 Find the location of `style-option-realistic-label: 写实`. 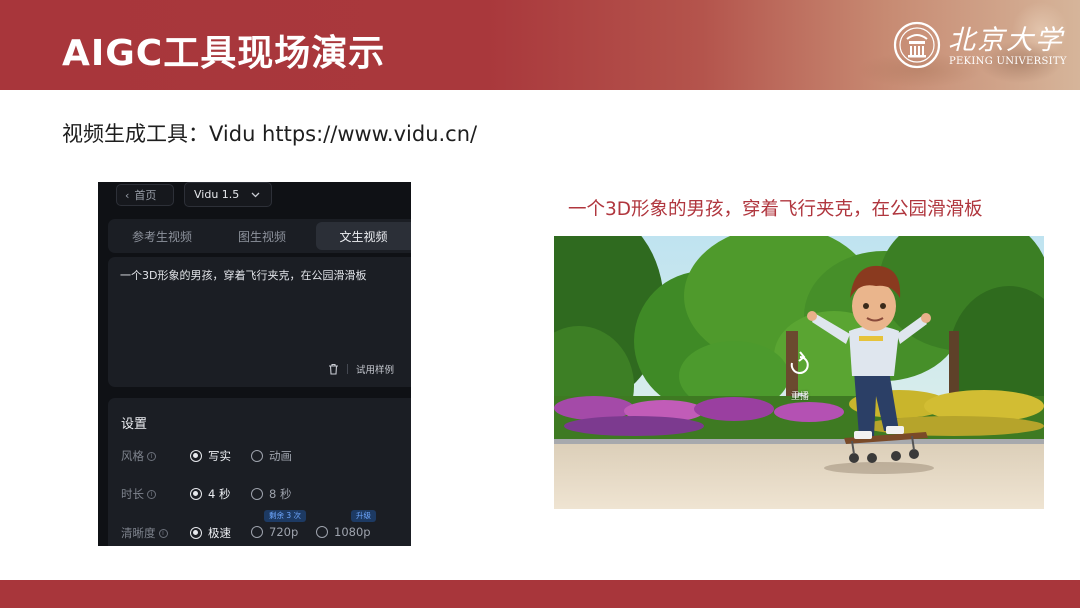

style-option-realistic-label: 写实 is located at coordinates (219, 456).